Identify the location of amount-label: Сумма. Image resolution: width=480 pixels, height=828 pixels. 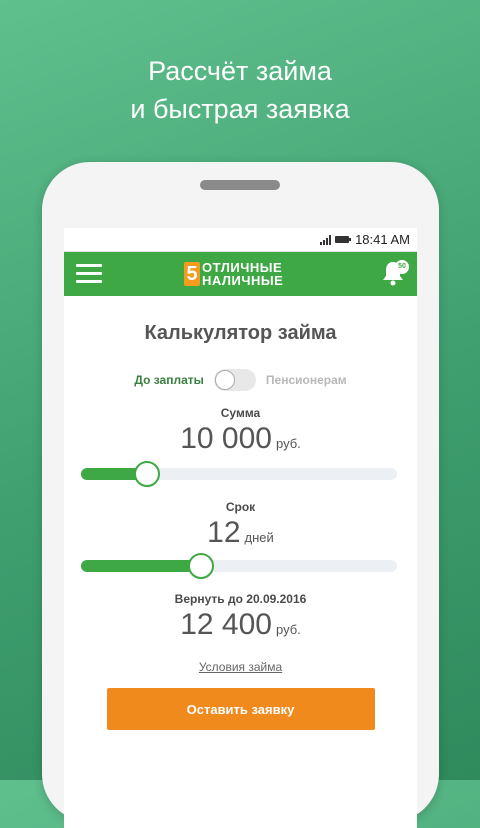
(240, 413).